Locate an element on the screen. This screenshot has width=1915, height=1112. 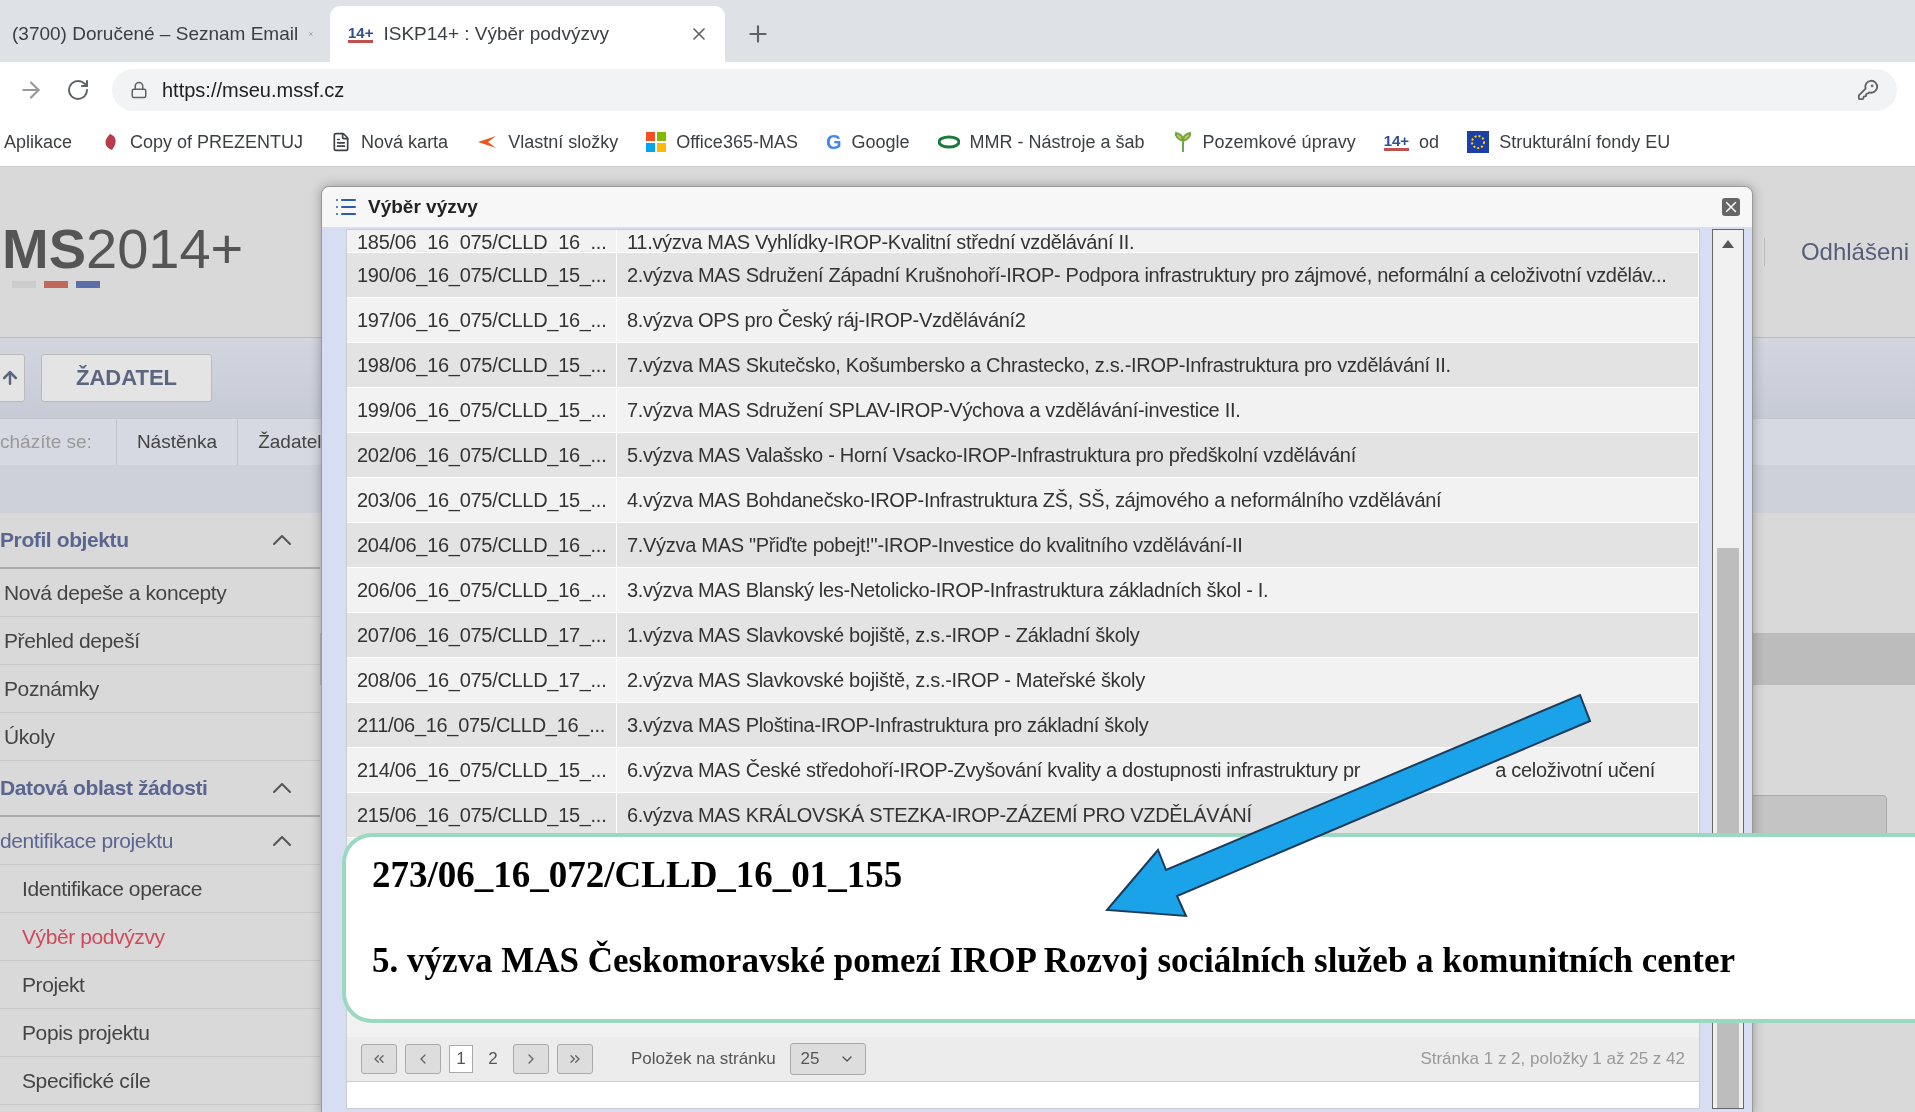
table-row: 198/06_16_075/CLLD_15_... 7.výzva MAS Skutečsko, Košumbersko a Chrastecko, z.s.-IROP-Infrastruktura pro vzdělávání II. is located at coordinates (1023, 365).